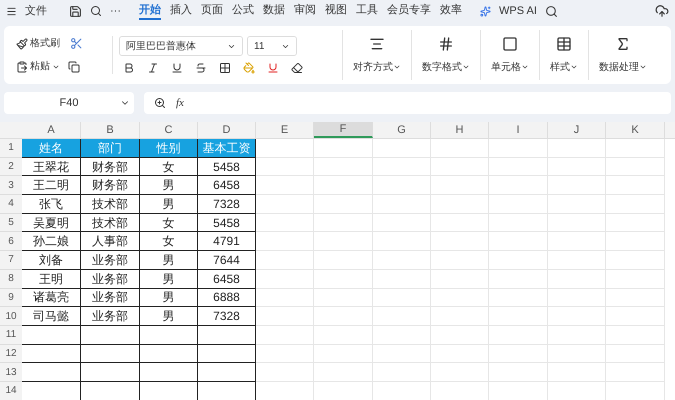 The image size is (675, 400). Describe the element at coordinates (181, 46) in the screenshot. I see `font-name-dropdown: 阿里巴巴普惠体` at that location.